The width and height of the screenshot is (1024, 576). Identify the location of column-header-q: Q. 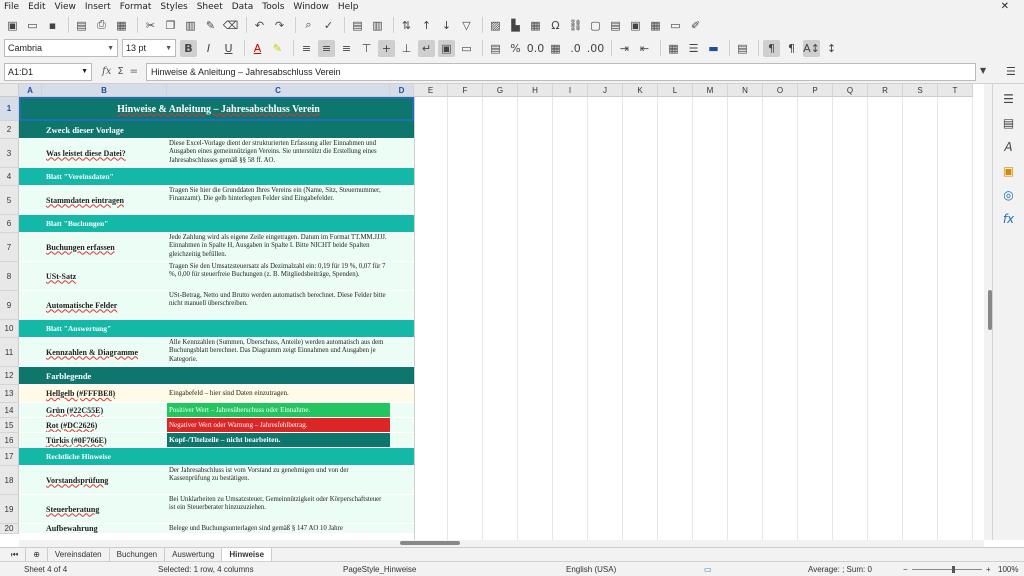
(850, 90).